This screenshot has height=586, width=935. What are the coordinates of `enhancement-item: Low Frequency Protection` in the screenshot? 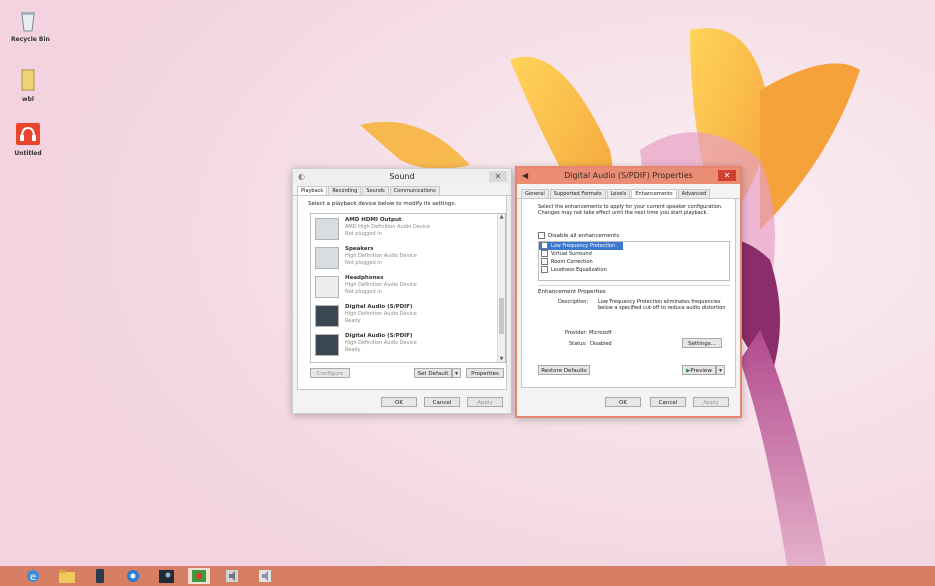 It's located at (581, 246).